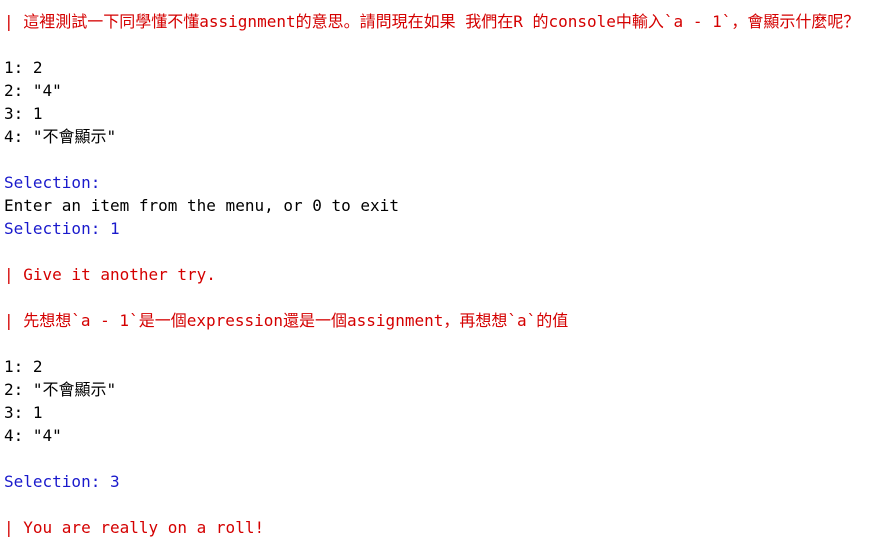 The image size is (869, 547). Describe the element at coordinates (60, 136) in the screenshot. I see `menu-option-4: 4: "不會顯示"` at that location.